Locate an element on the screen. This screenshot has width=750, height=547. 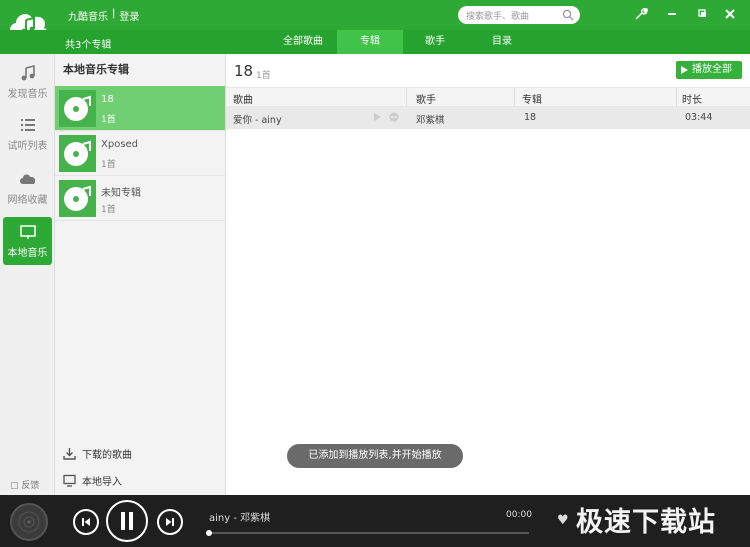
progress-knob is located at coordinates (209, 533).